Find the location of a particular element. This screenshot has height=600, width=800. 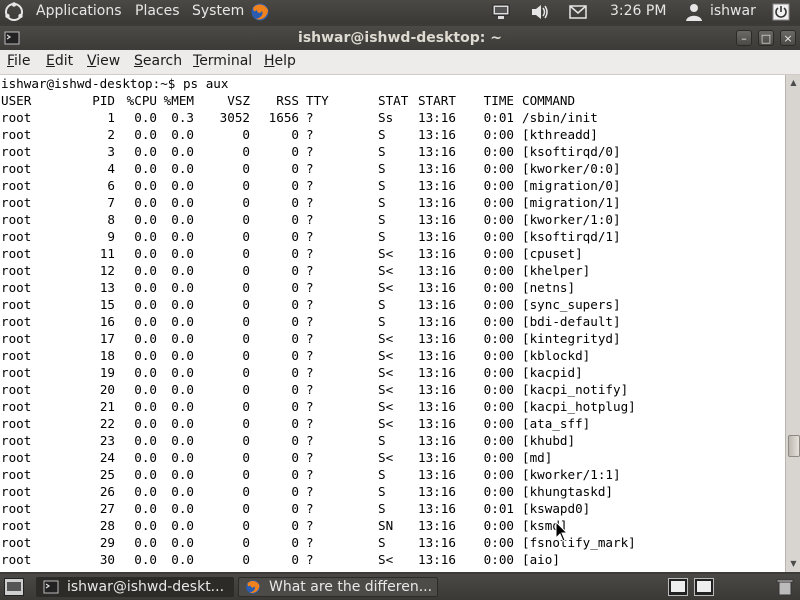

terminal-icon is located at coordinates (51, 587).